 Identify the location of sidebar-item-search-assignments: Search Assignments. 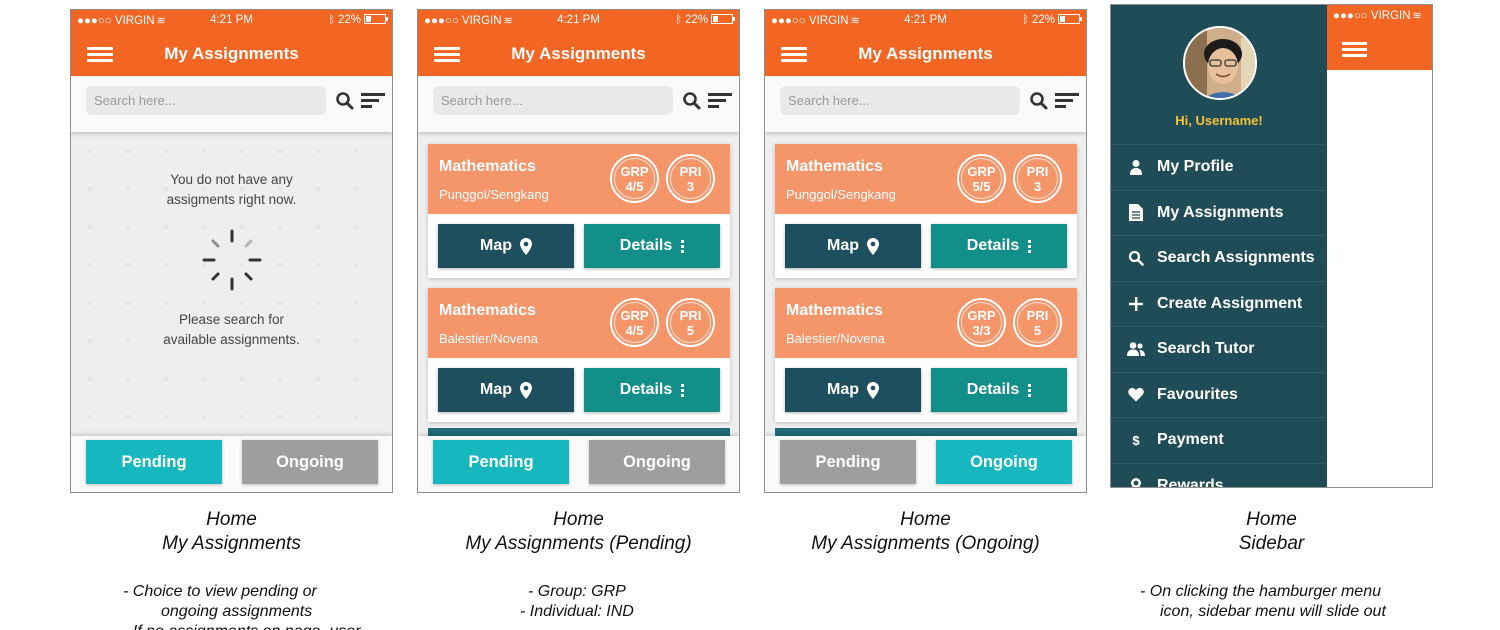
(1219, 258).